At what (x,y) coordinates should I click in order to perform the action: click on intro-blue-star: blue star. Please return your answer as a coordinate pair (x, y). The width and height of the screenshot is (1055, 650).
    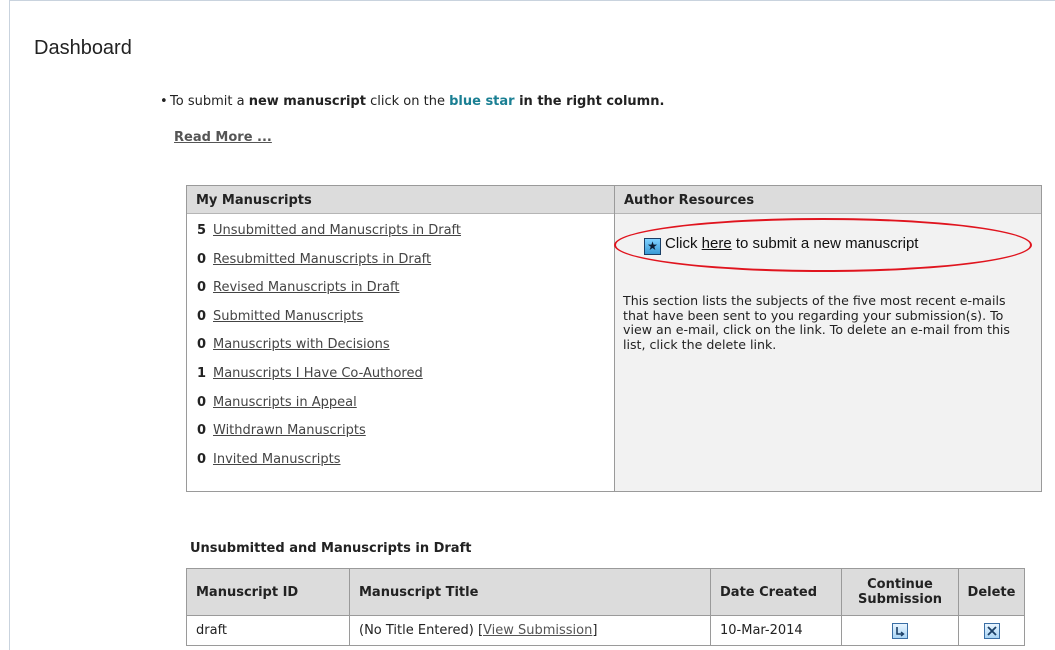
    Looking at the image, I should click on (482, 101).